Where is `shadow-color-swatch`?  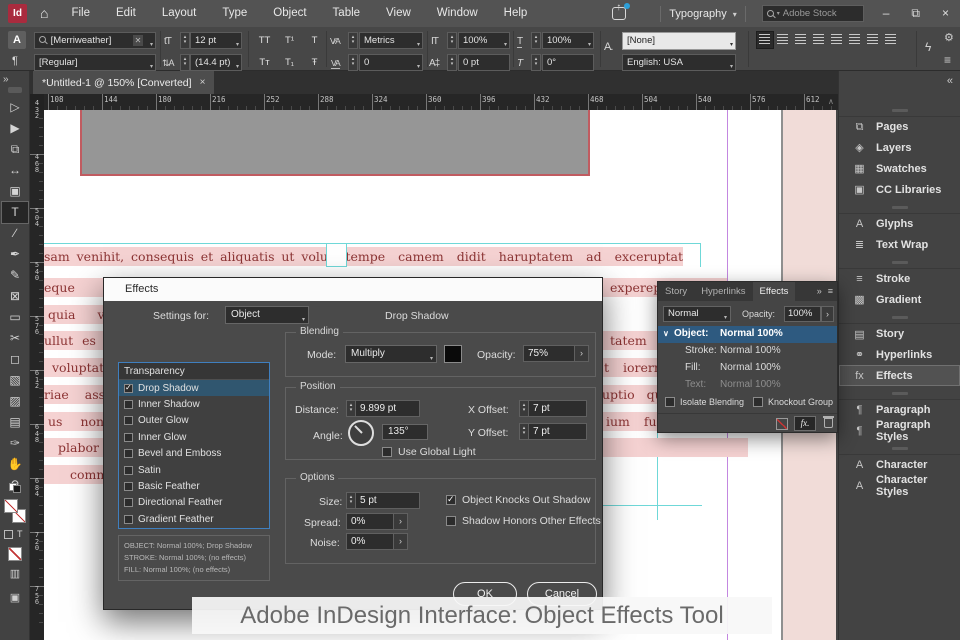
shadow-color-swatch is located at coordinates (453, 354).